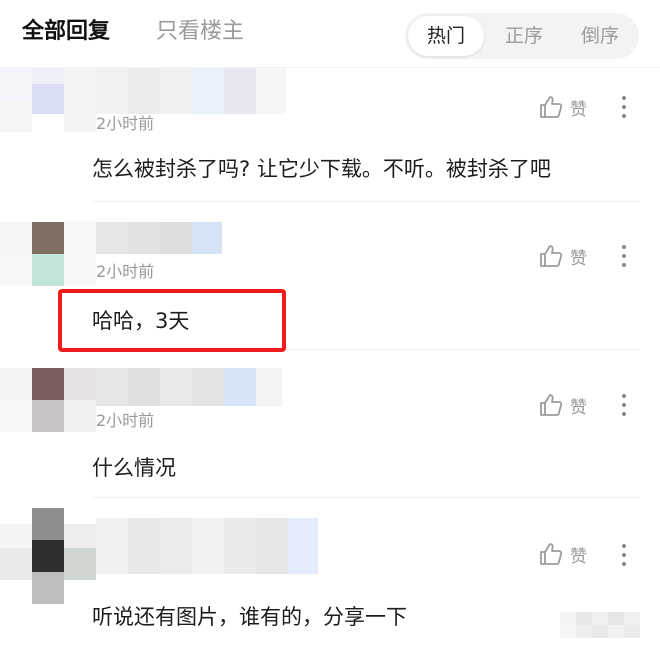 Image resolution: width=660 pixels, height=653 pixels. What do you see at coordinates (66, 32) in the screenshot?
I see `tab-all-replies: 全部回复` at bounding box center [66, 32].